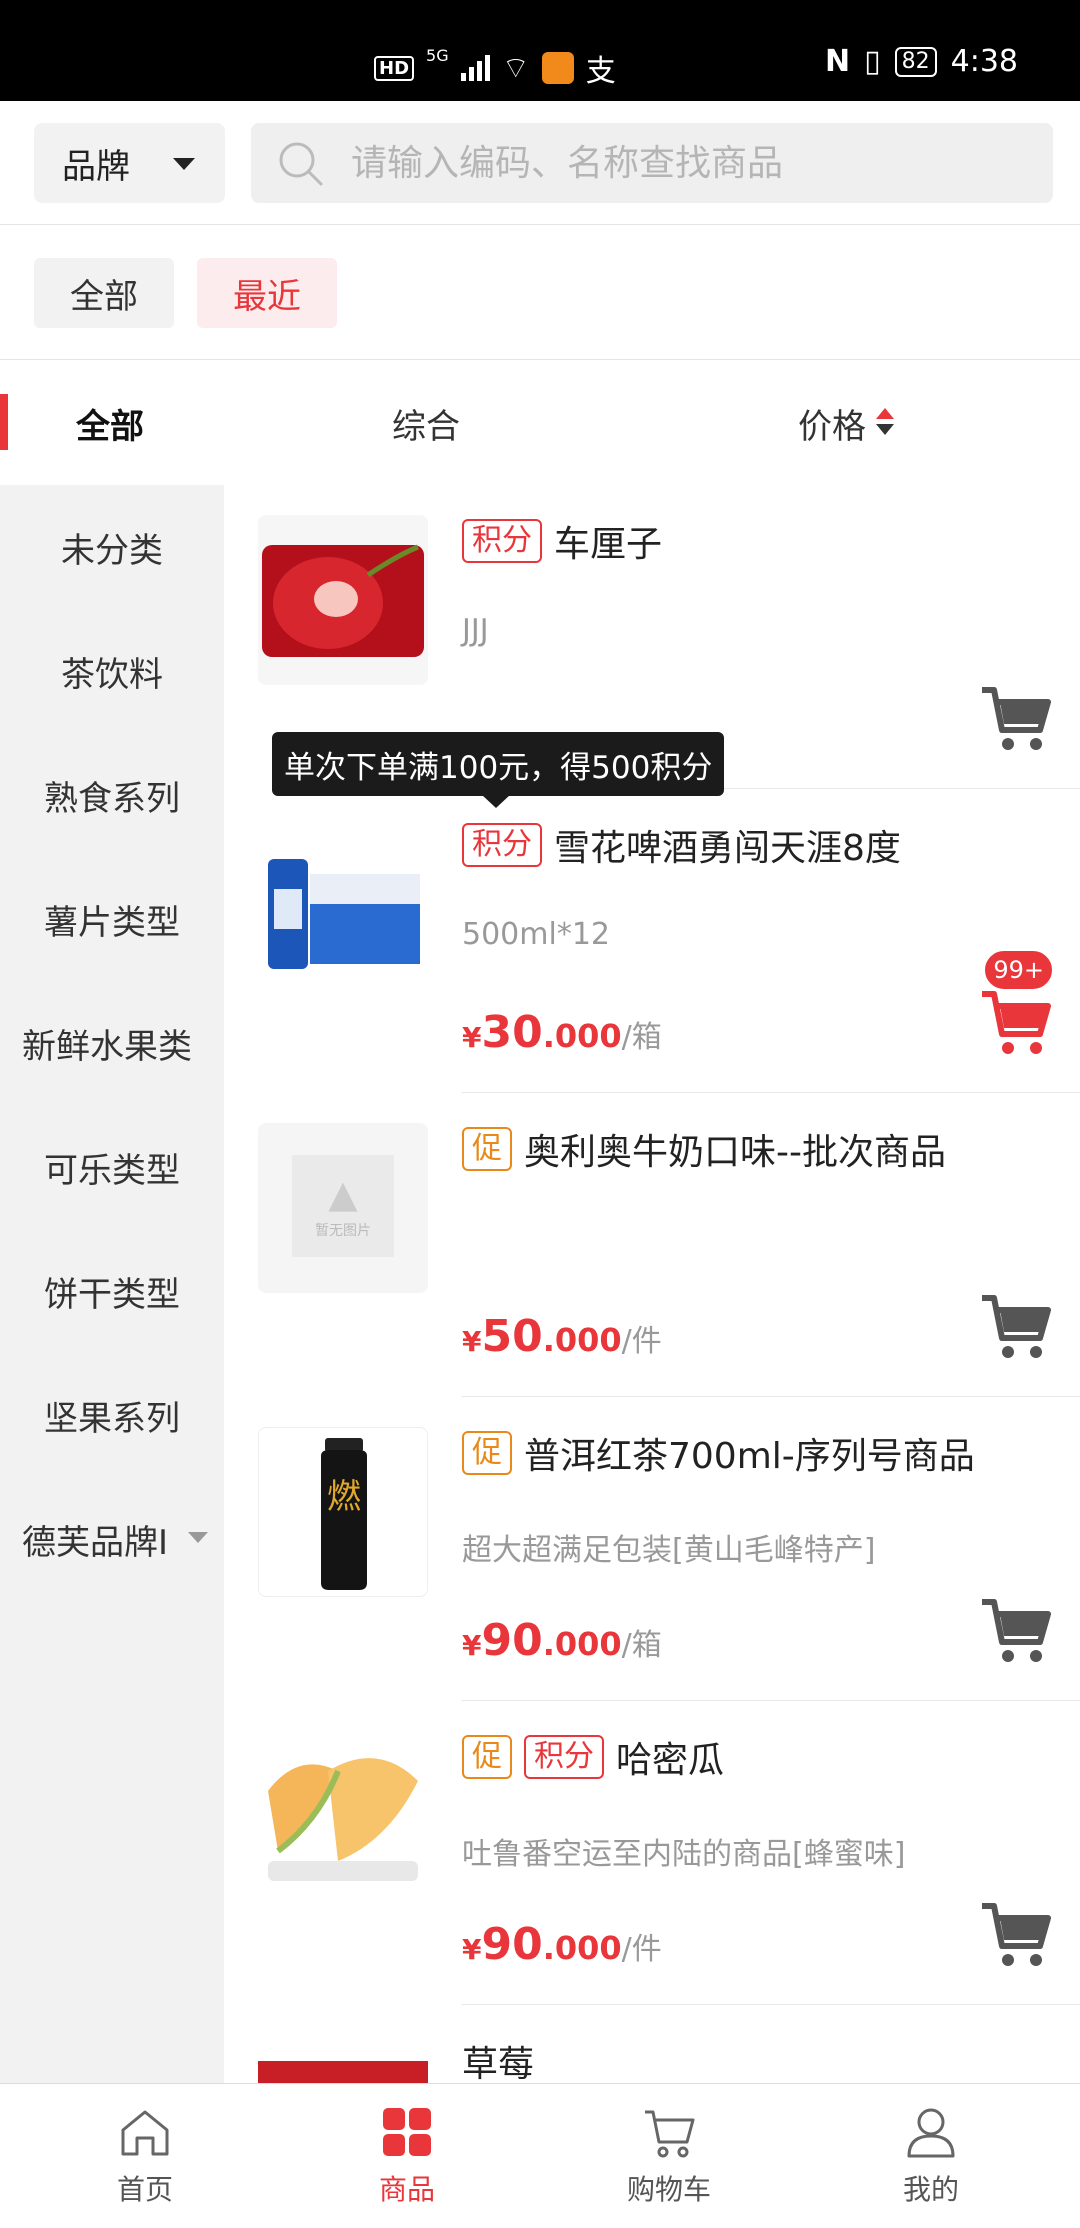 The width and height of the screenshot is (1080, 2228). What do you see at coordinates (749, 1456) in the screenshot?
I see `product-name: 普洱红茶700ml-序列号商品` at bounding box center [749, 1456].